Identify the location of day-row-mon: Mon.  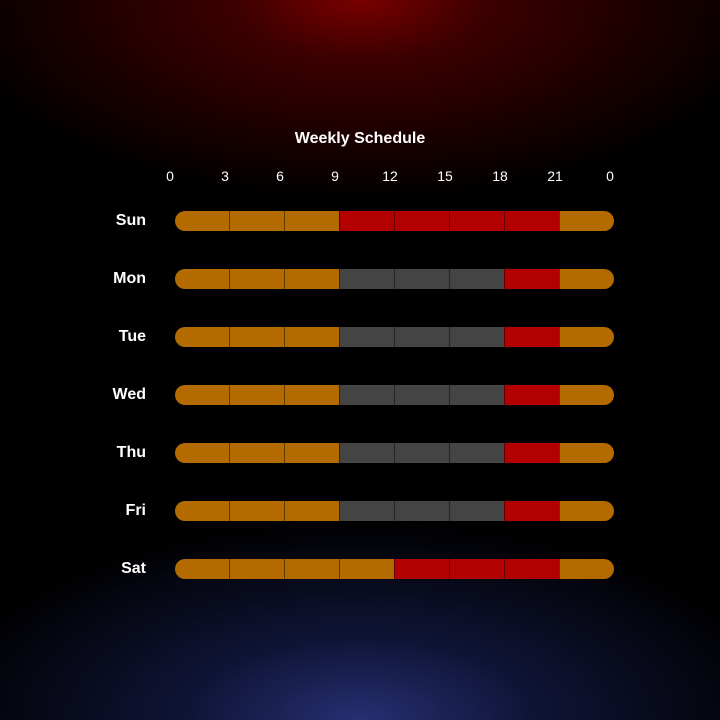
(360, 279).